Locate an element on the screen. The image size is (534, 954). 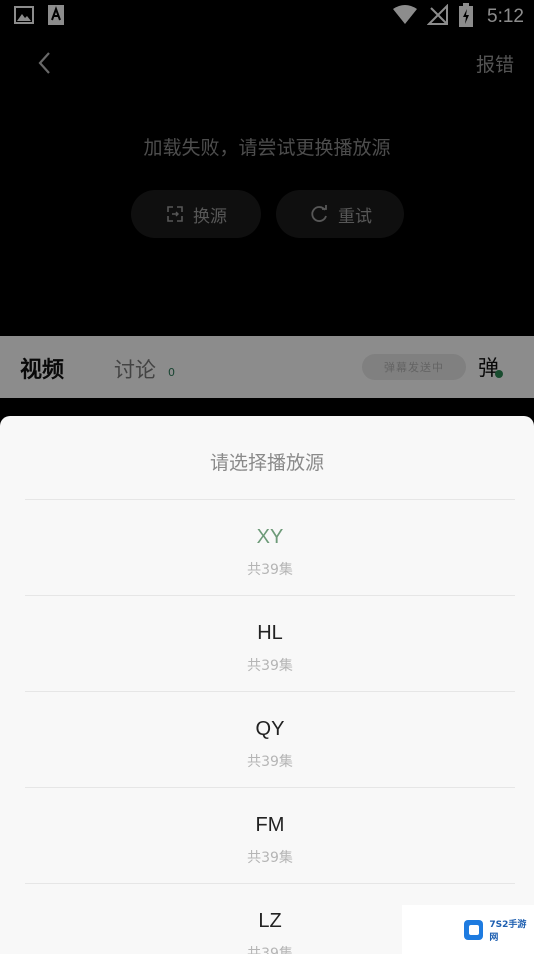
source-item-qy: QY 共39集 is located at coordinates (270, 739).